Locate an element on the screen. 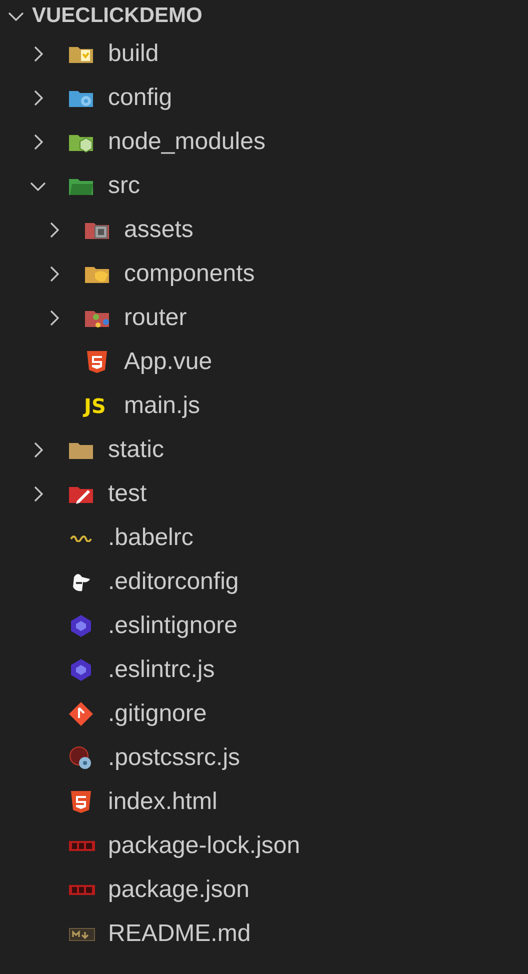 This screenshot has height=974, width=528. folder-name: build is located at coordinates (133, 54).